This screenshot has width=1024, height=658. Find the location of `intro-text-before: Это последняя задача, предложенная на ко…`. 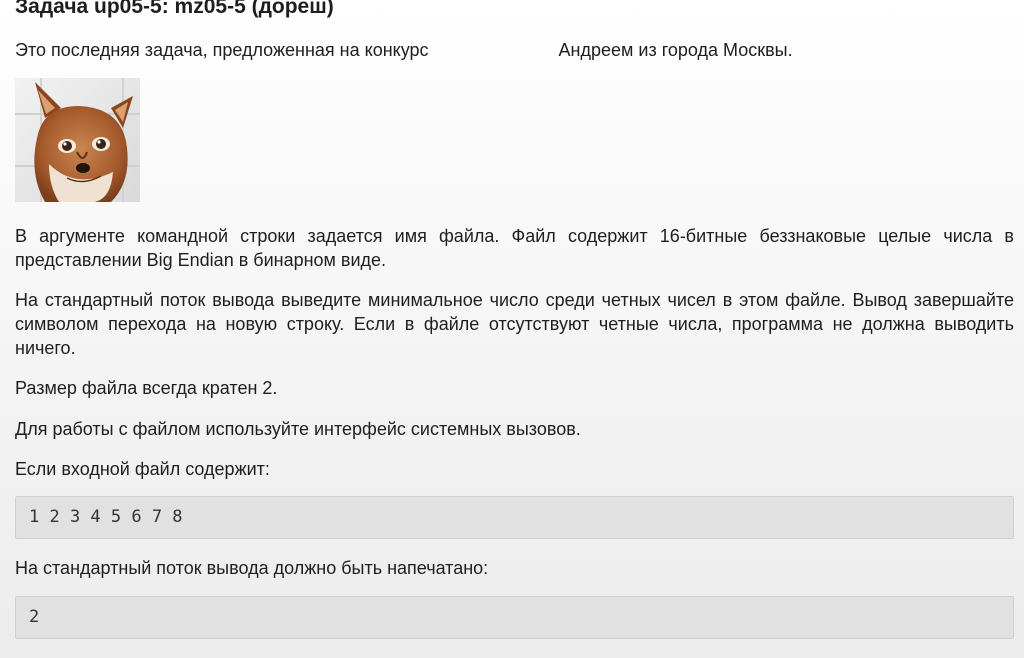

intro-text-before: Это последняя задача, предложенная на ко… is located at coordinates (222, 50).